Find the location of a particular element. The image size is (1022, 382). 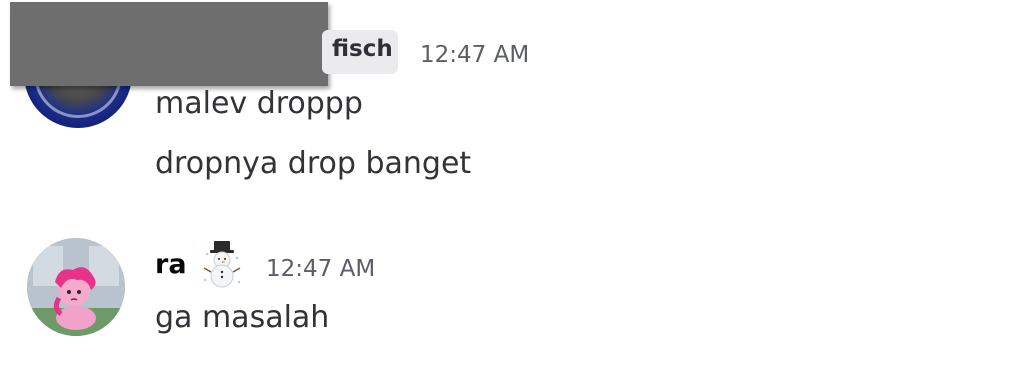

snowman-icon is located at coordinates (222, 264).